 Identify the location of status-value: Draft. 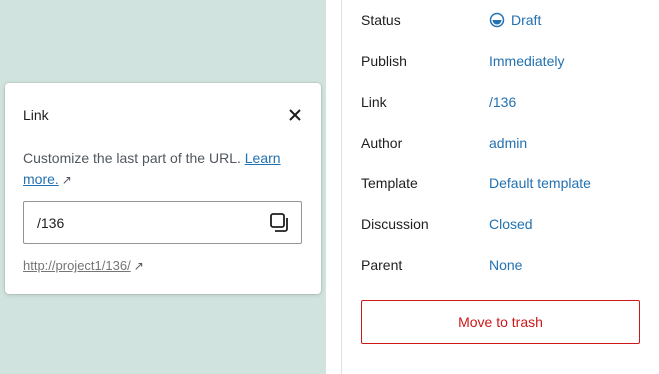
(526, 20).